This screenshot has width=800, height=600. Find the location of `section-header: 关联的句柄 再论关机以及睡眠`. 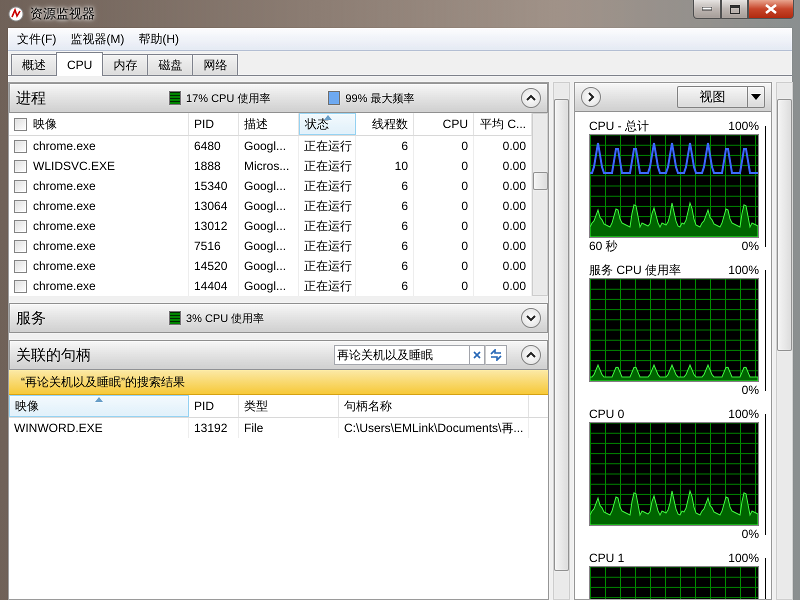

section-header: 关联的句柄 再论关机以及睡眠 is located at coordinates (278, 355).